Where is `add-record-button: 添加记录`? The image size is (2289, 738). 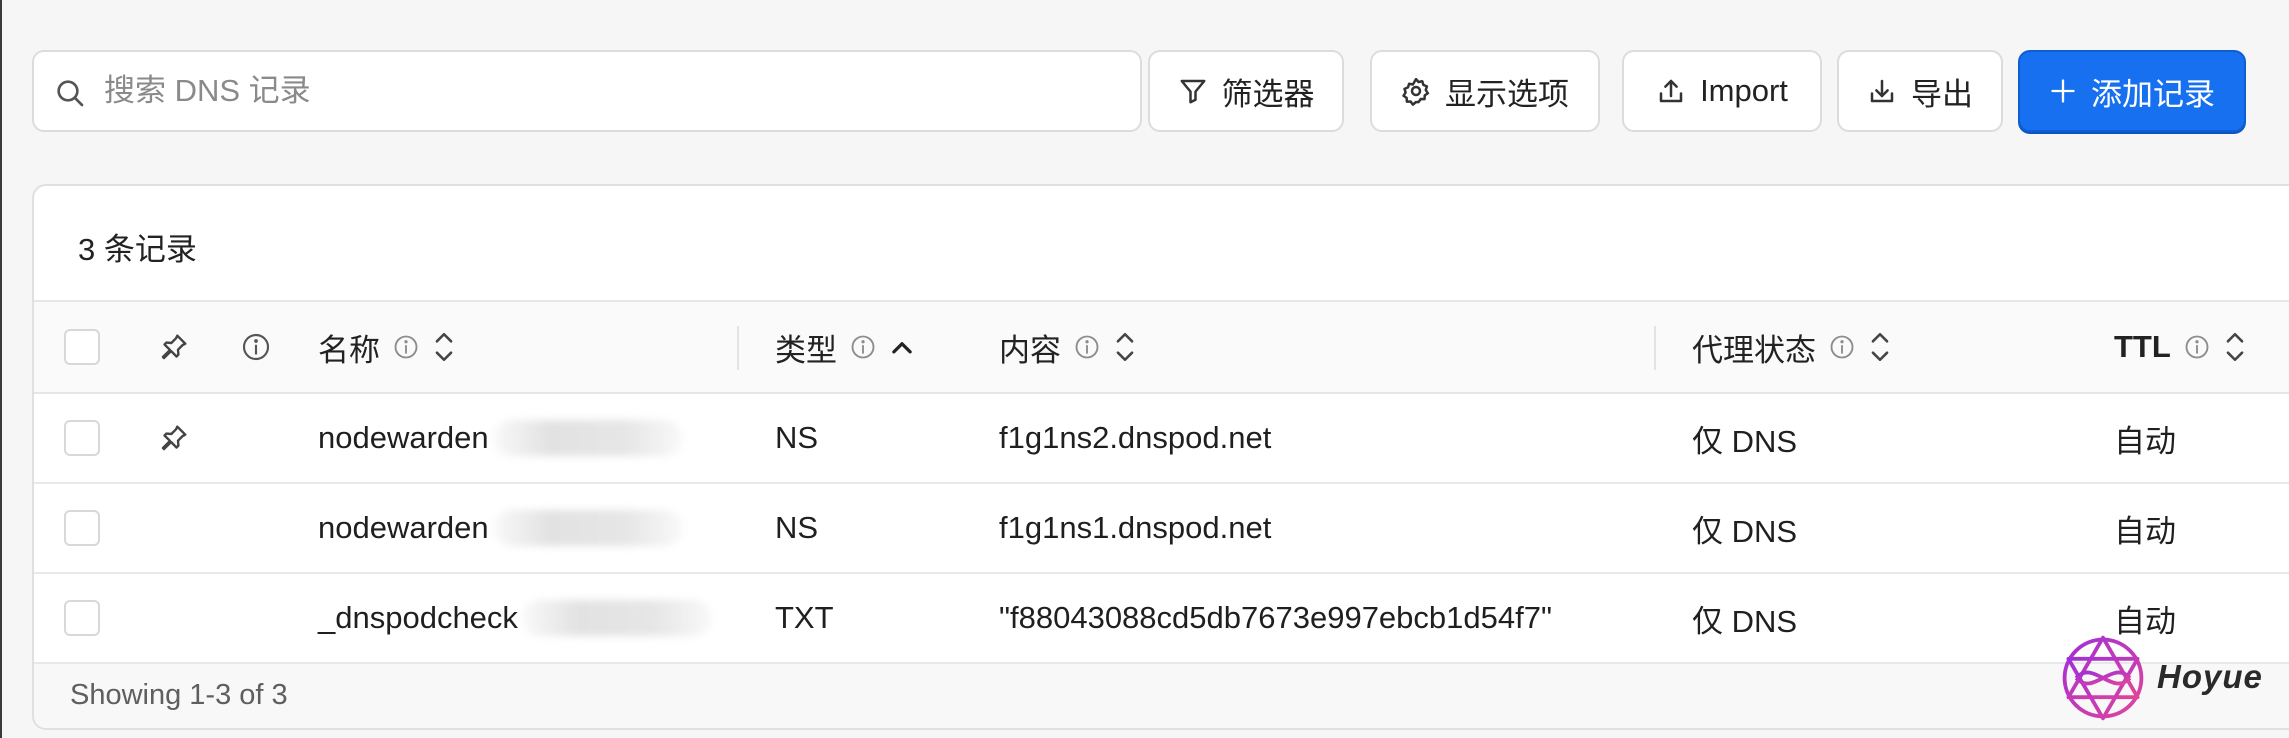 add-record-button: 添加记录 is located at coordinates (2132, 91).